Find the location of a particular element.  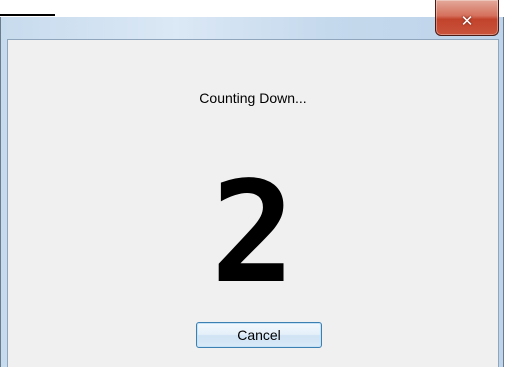

close-icon: ✕ is located at coordinates (467, 21).